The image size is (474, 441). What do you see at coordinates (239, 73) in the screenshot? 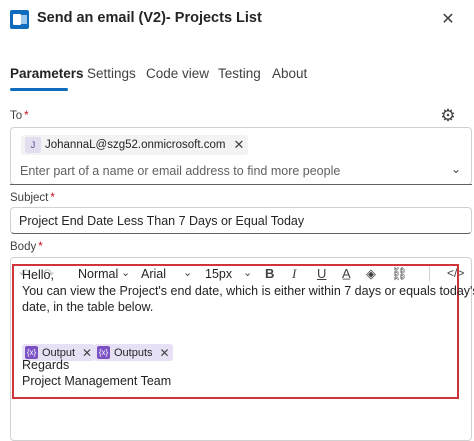
I see `tab-testing: Testing` at bounding box center [239, 73].